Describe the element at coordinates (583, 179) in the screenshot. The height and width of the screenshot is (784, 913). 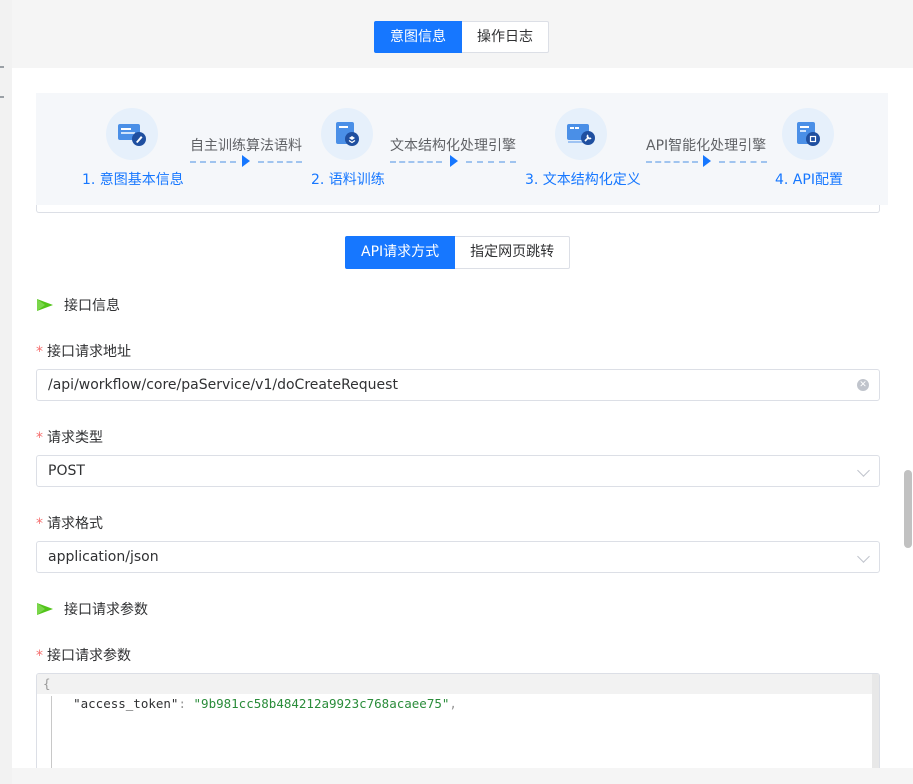
I see `step-3-label: 3. 文本结构化定义` at that location.